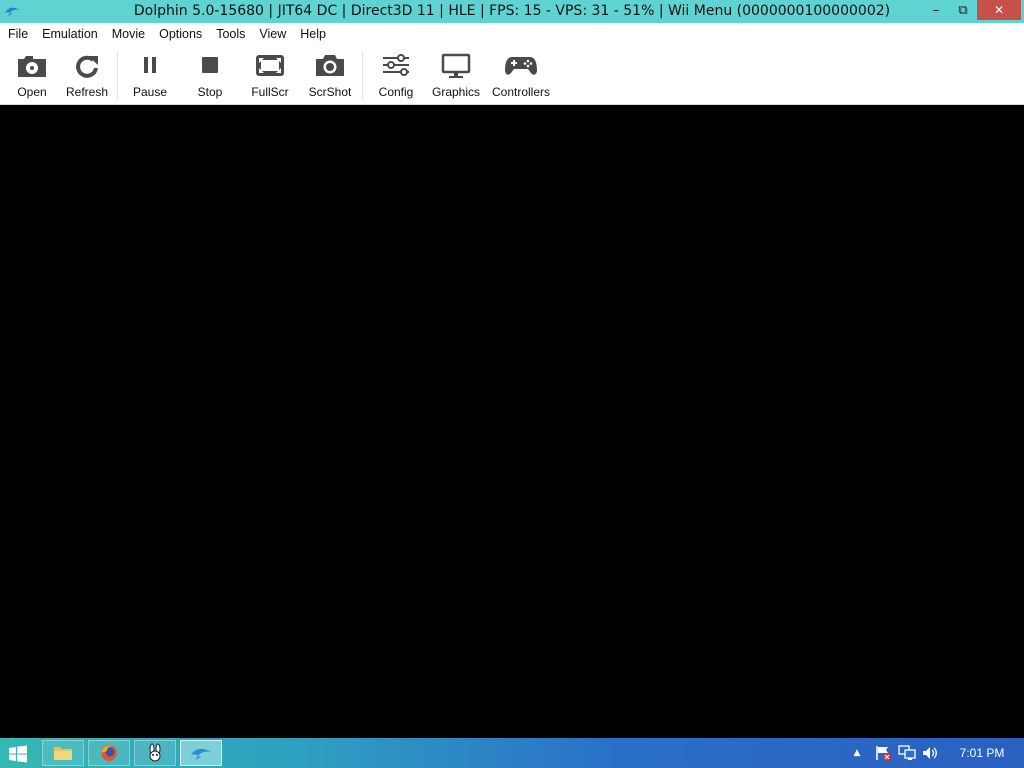 The width and height of the screenshot is (1024, 768). I want to click on taskbar-clock: 7:01 PM, so click(982, 753).